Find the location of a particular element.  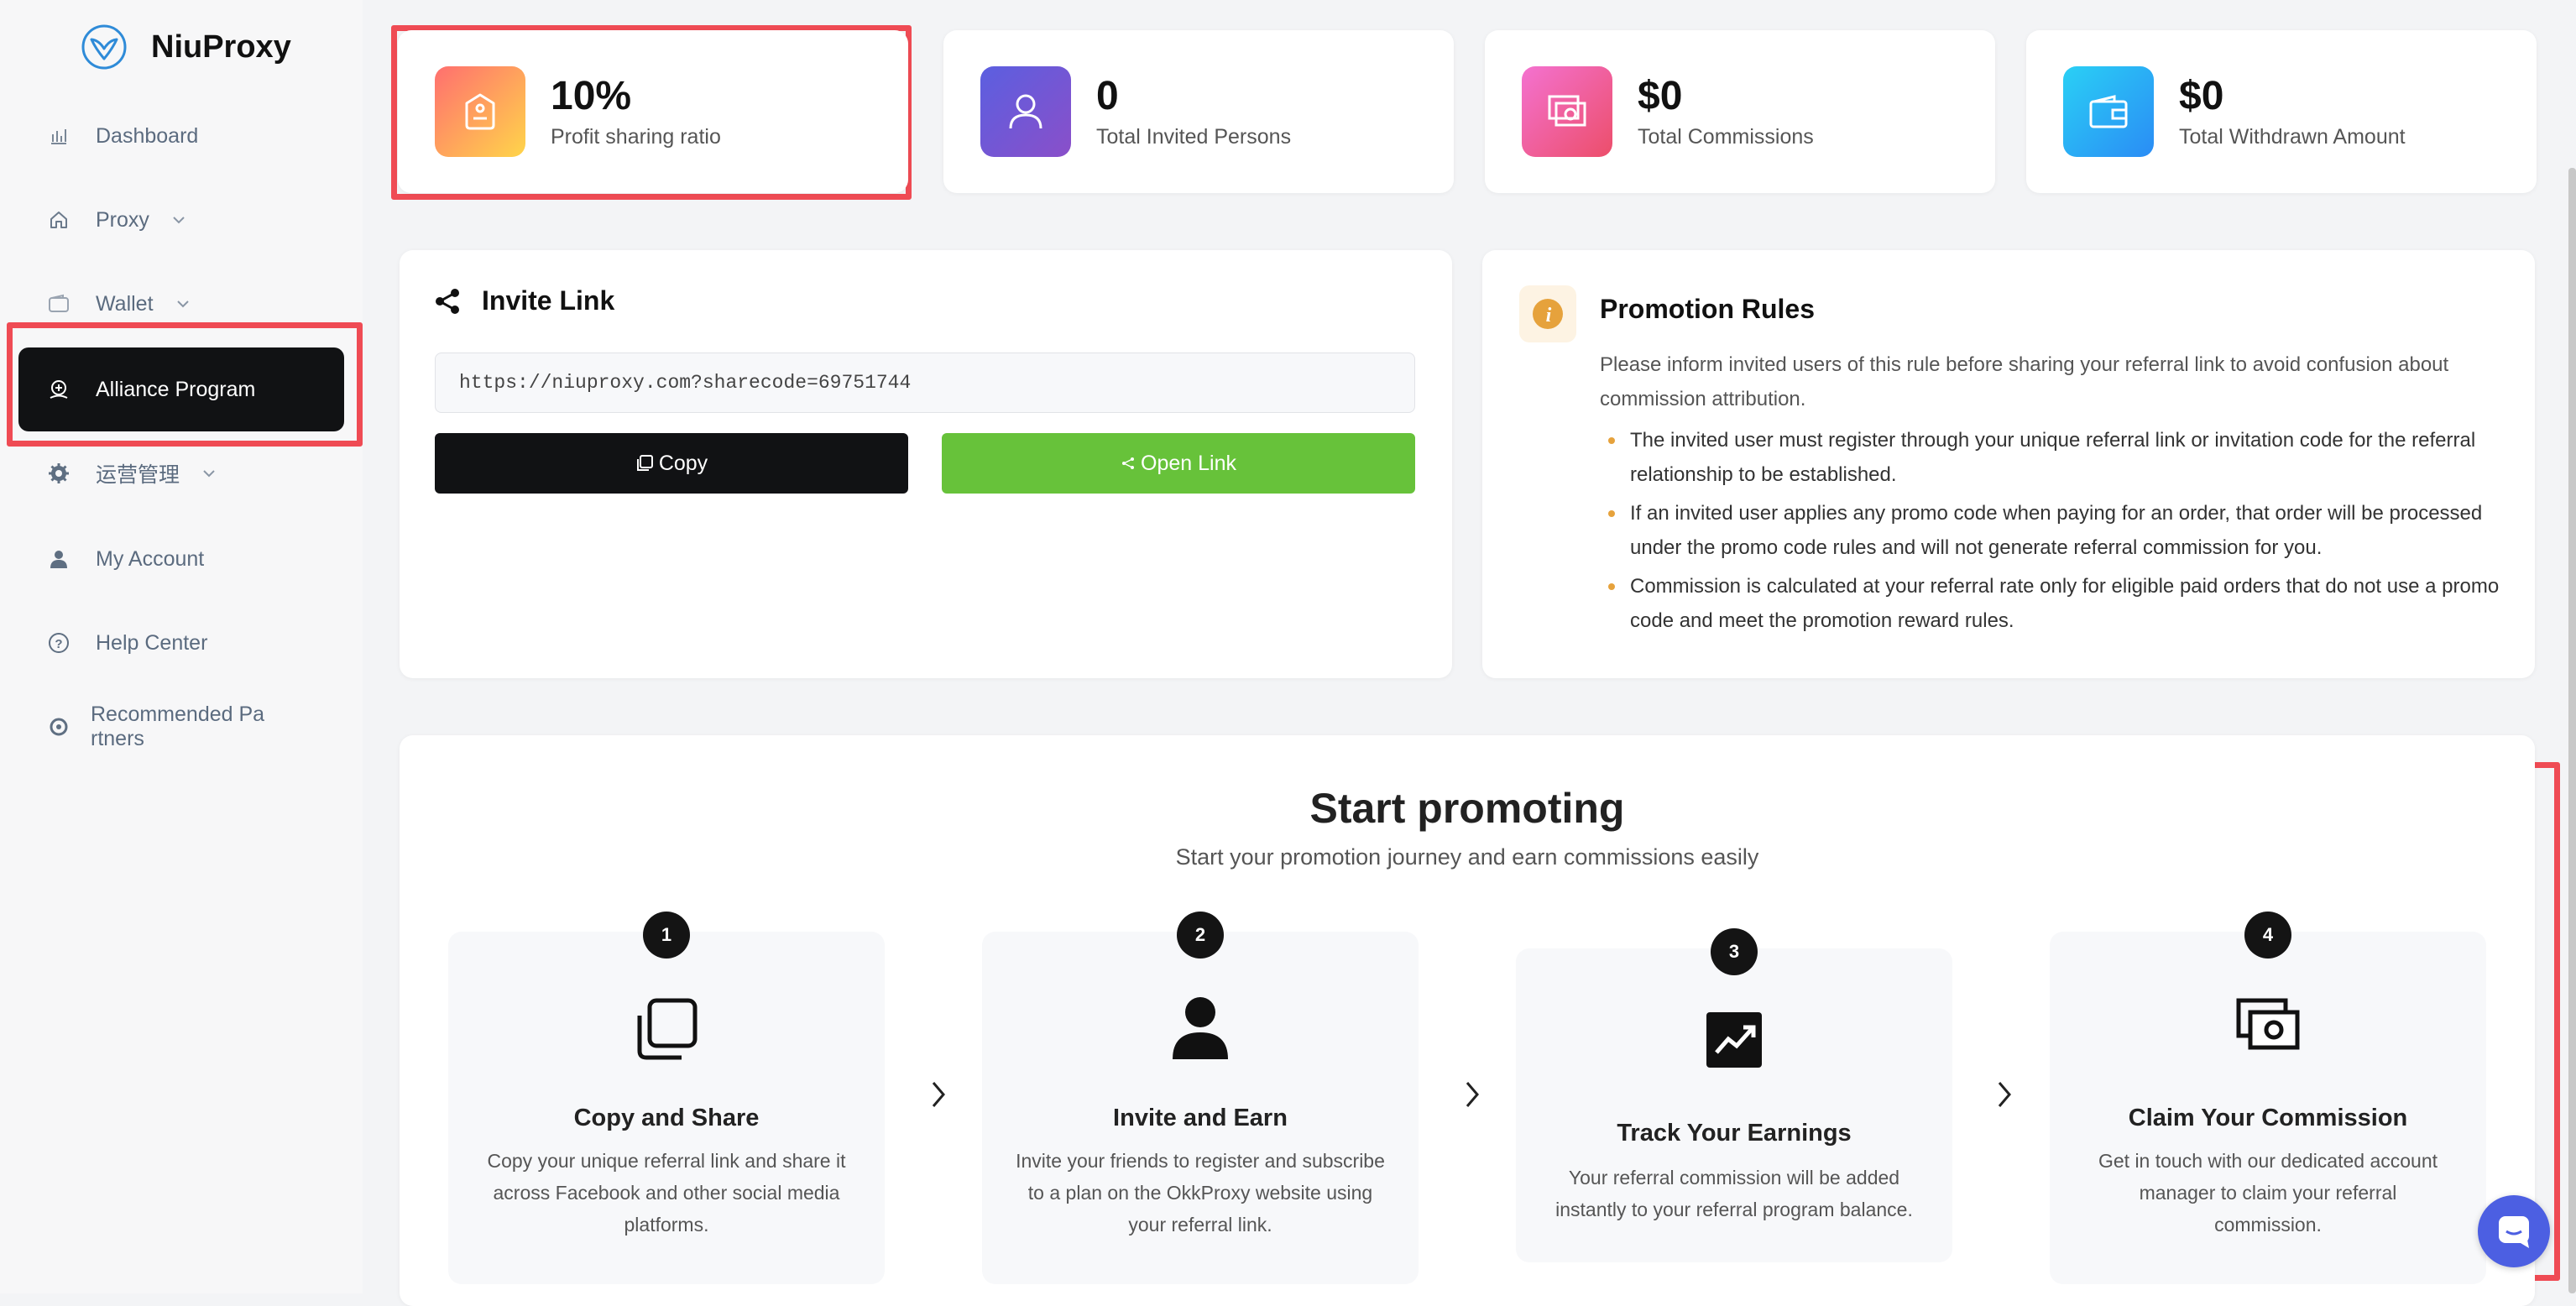

home-icon is located at coordinates (59, 220).